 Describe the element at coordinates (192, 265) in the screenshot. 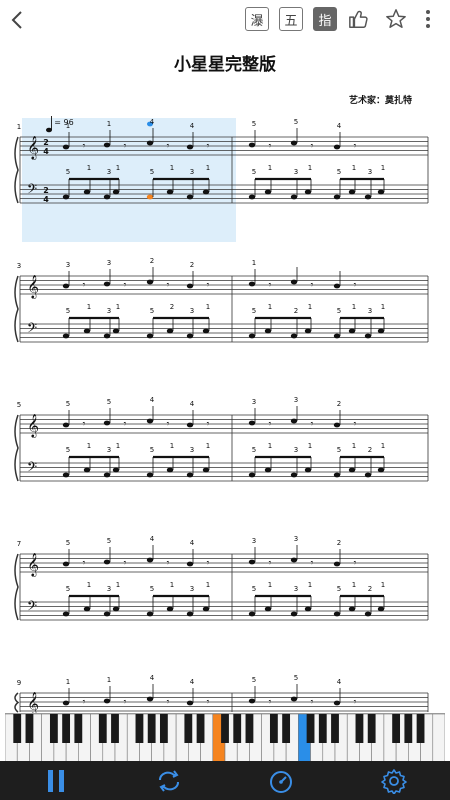

I see `rh-finger-number: 2` at that location.